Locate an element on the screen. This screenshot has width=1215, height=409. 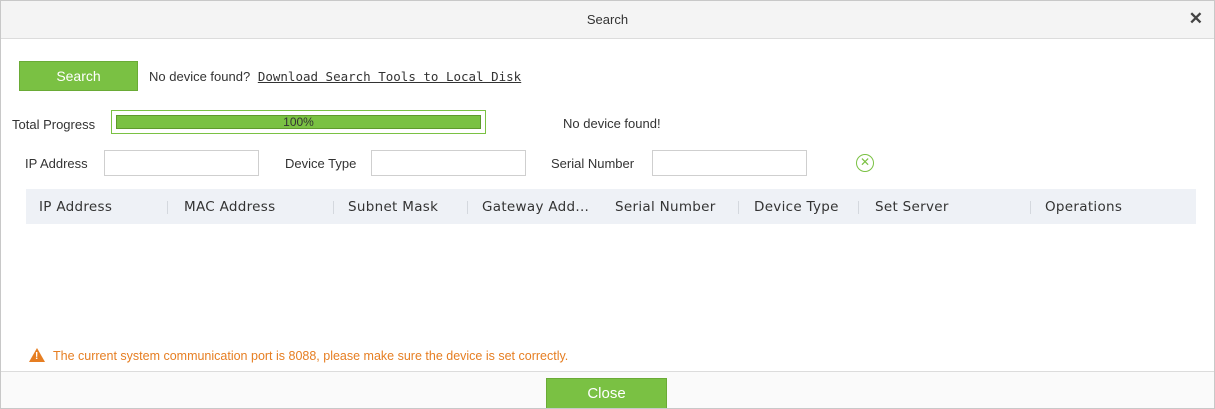
ip-address-label: IP Address is located at coordinates (56, 163).